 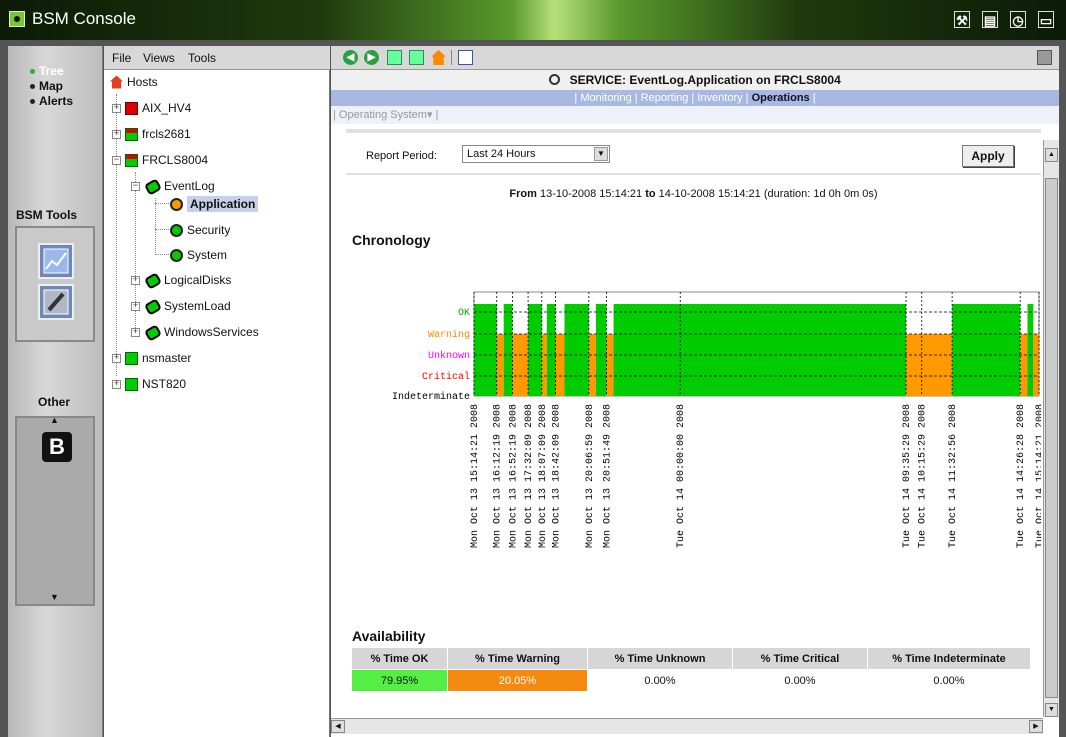 What do you see at coordinates (1004, 19) in the screenshot?
I see `titlebar-icons: ⚒ ▤ ◷ ▭` at bounding box center [1004, 19].